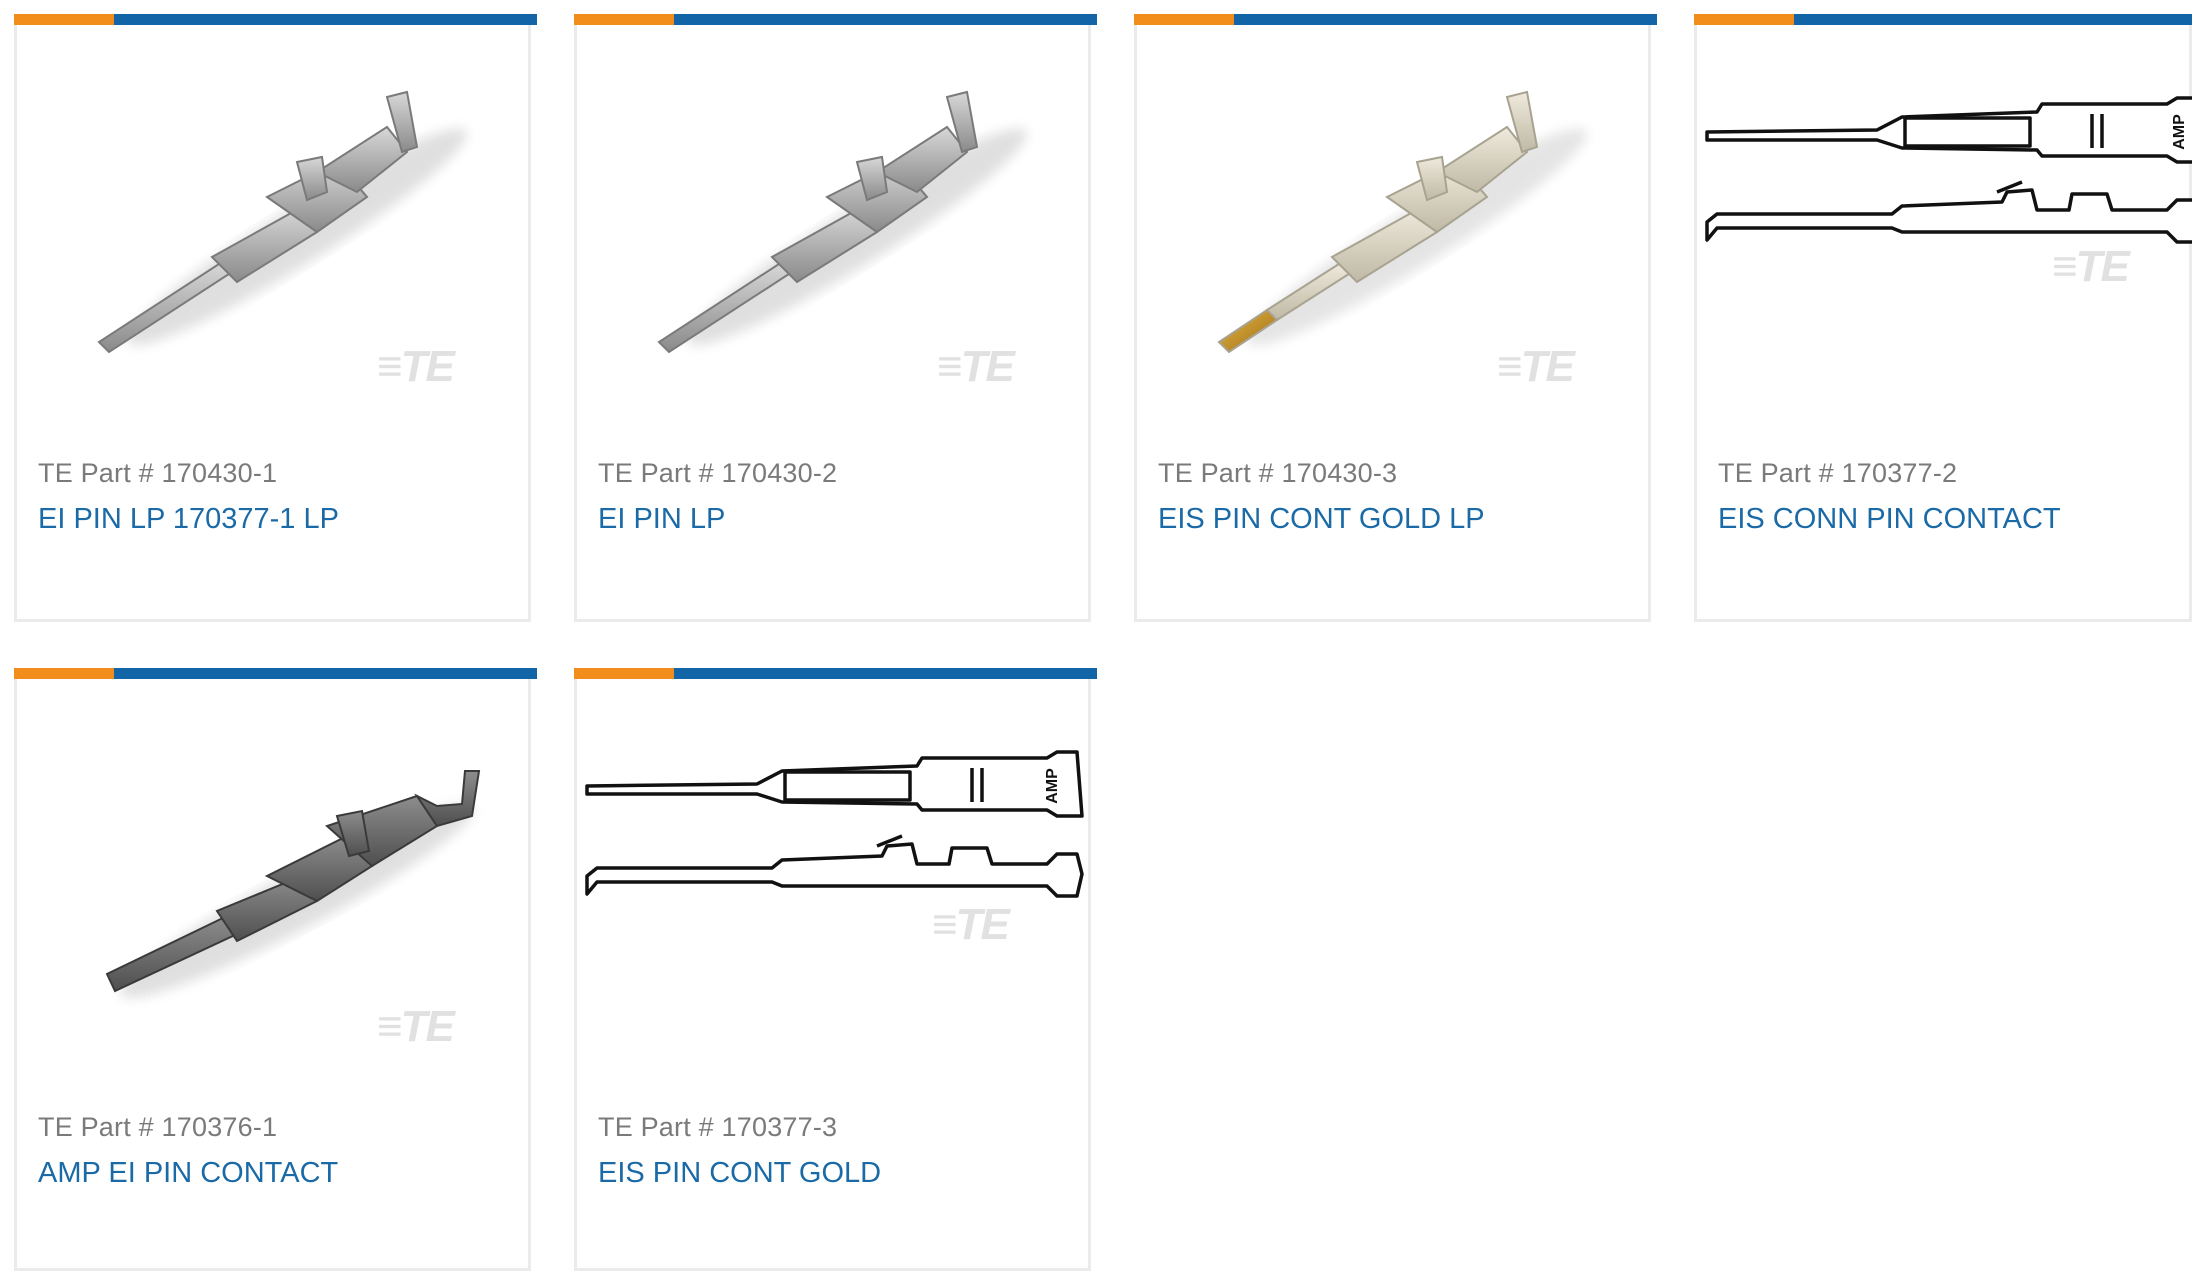  I want to click on part-number: TE Part # 170430-3, so click(1278, 473).